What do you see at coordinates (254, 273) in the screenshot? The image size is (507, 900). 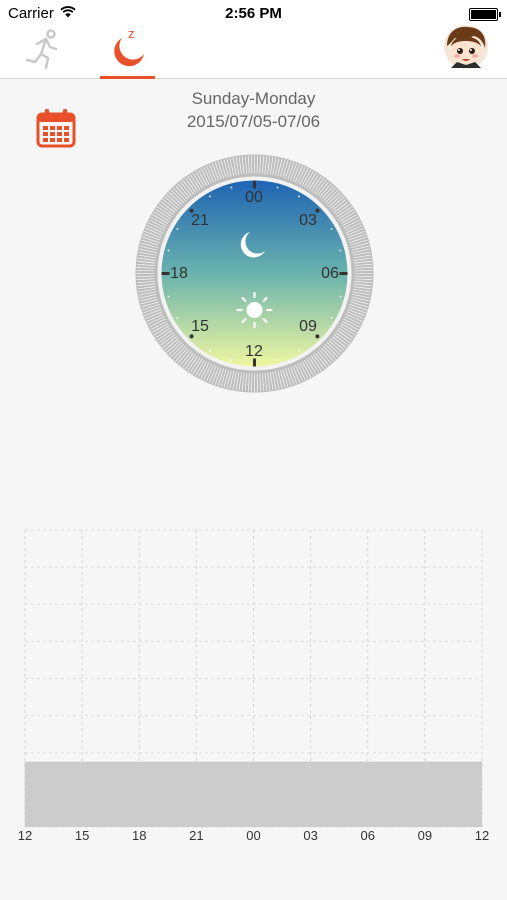 I see `sleep-dial: 00 03 06 09 12 15 18 21` at bounding box center [254, 273].